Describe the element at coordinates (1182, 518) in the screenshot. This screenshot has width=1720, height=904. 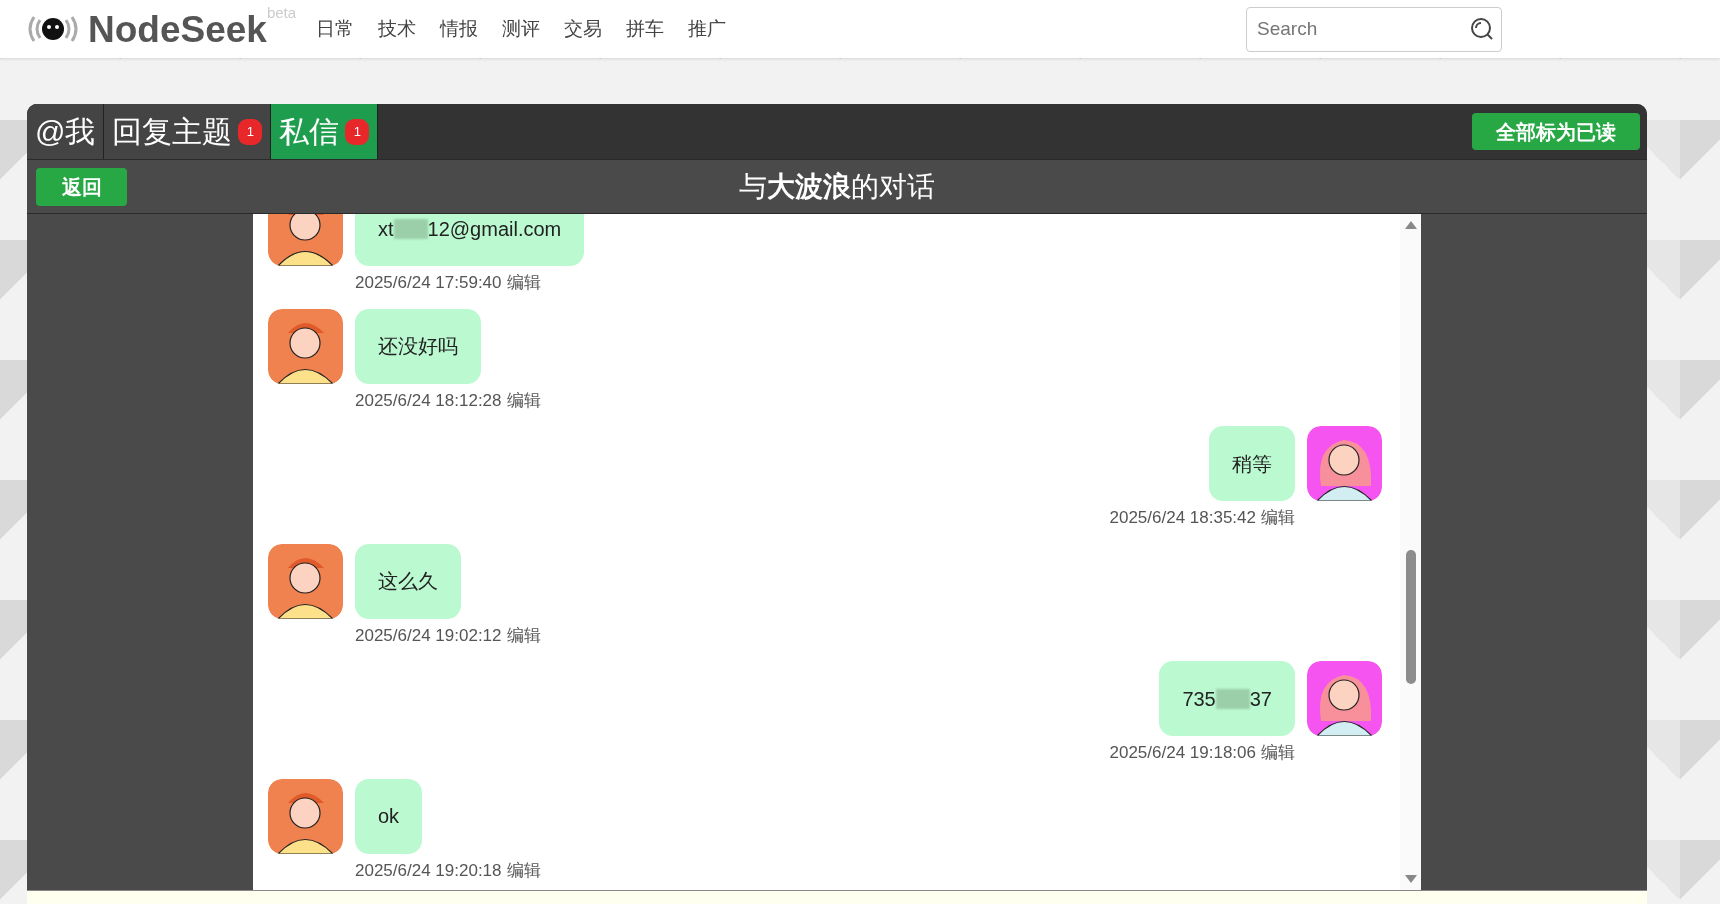
I see `timestamp: 2025/6/24 18:35:42` at that location.